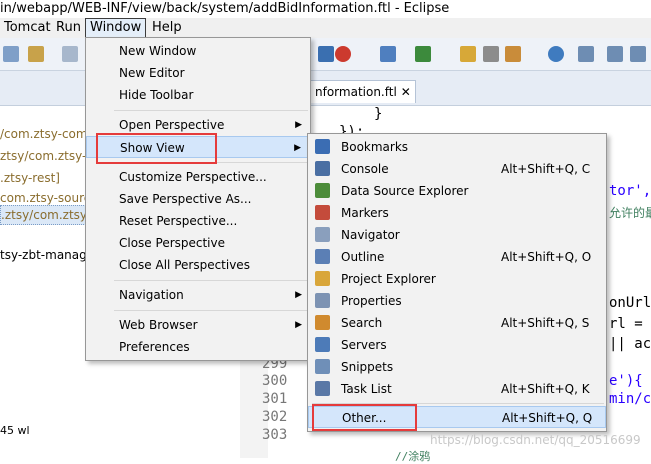  I want to click on shortcut-text: Alt+Shift+Q, O, so click(546, 257).